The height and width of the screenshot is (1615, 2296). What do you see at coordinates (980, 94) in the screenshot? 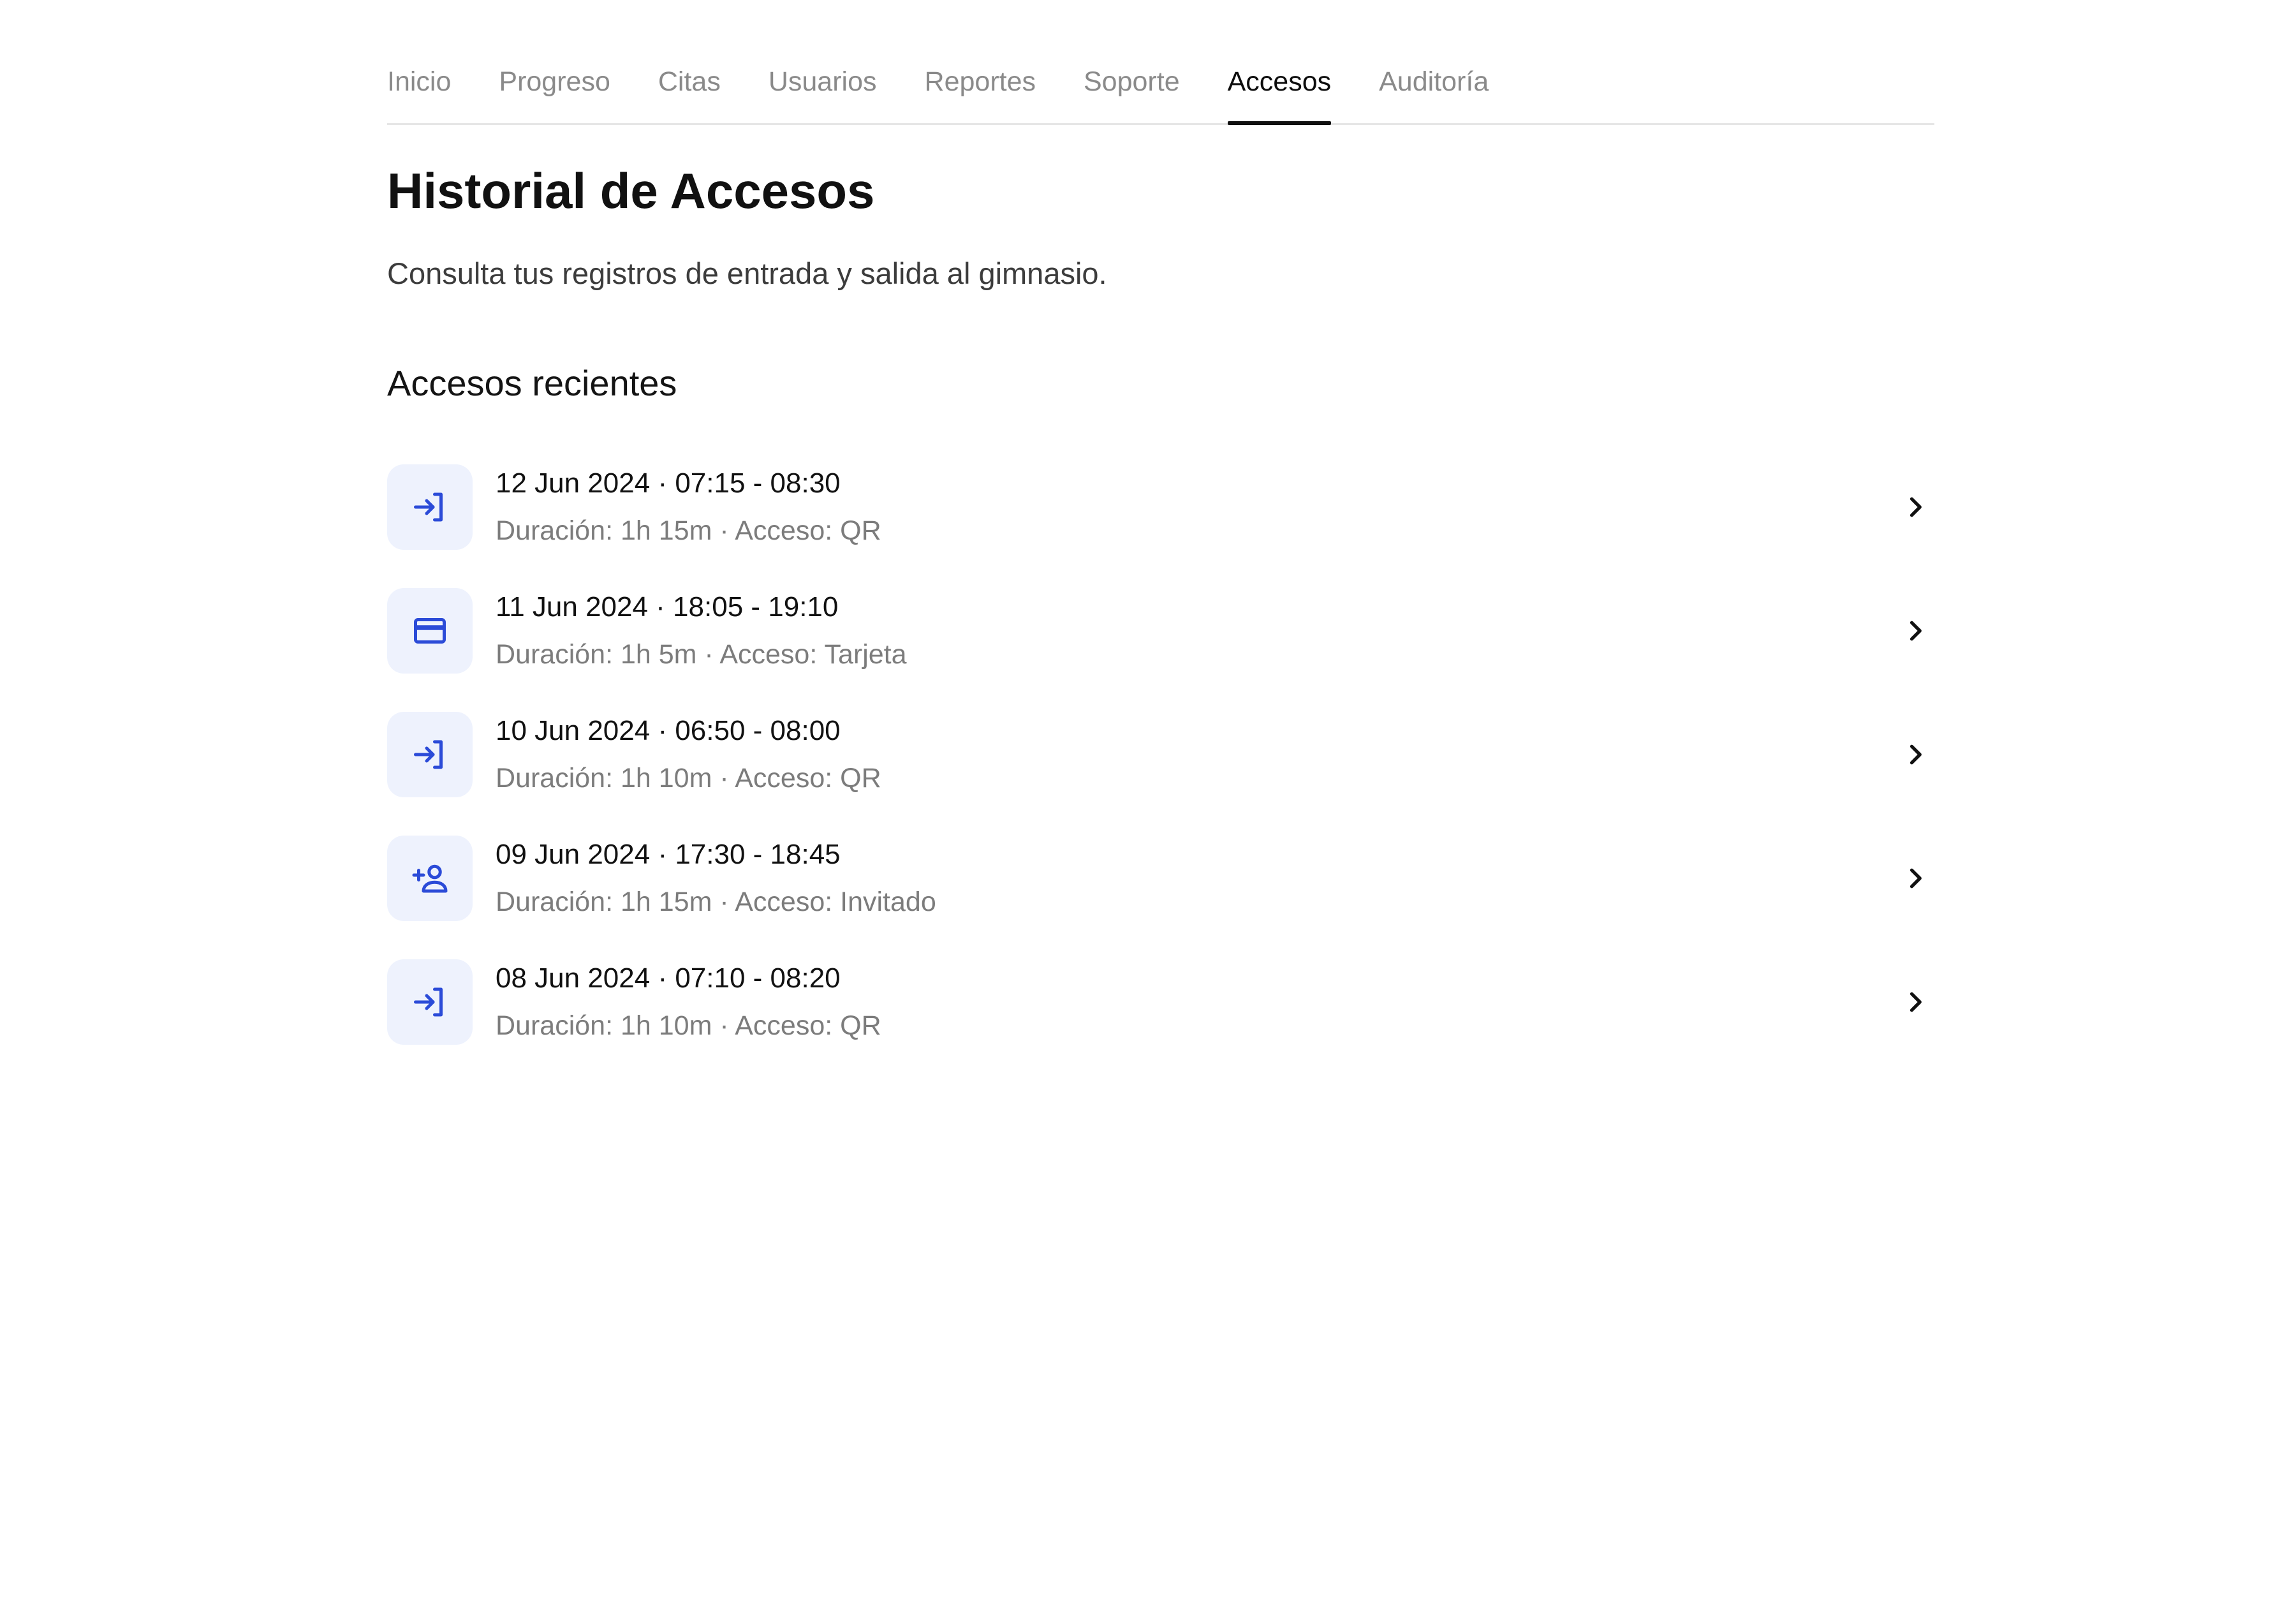
I see `tab-reportes: Reportes` at bounding box center [980, 94].